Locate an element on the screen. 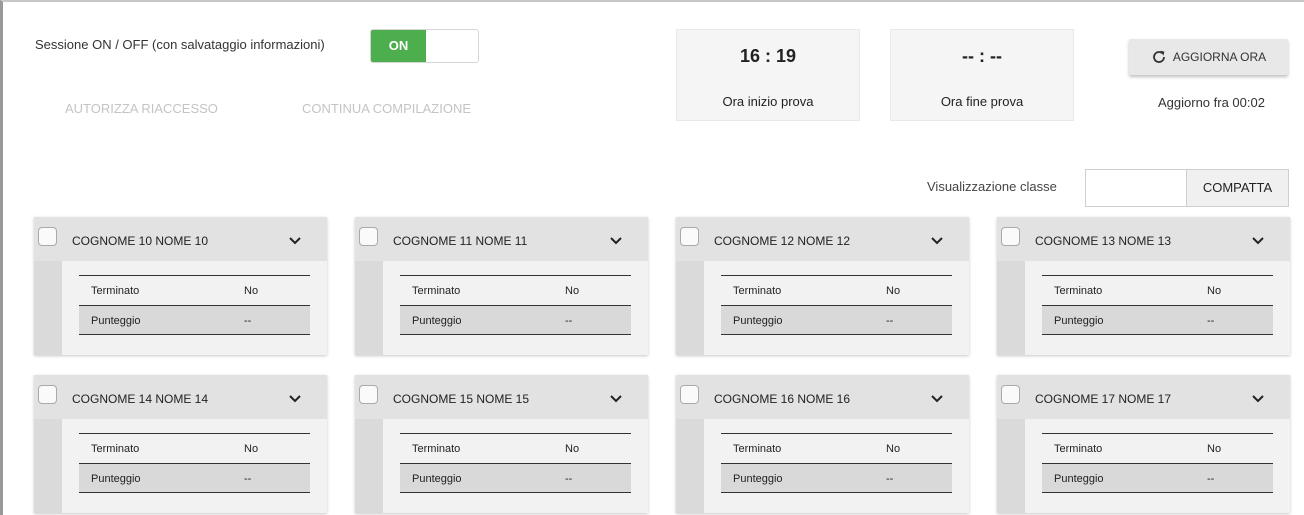 The height and width of the screenshot is (515, 1304). student-card: COGNOME 16 NOME 16 Terminato No Punteggio -- is located at coordinates (822, 444).